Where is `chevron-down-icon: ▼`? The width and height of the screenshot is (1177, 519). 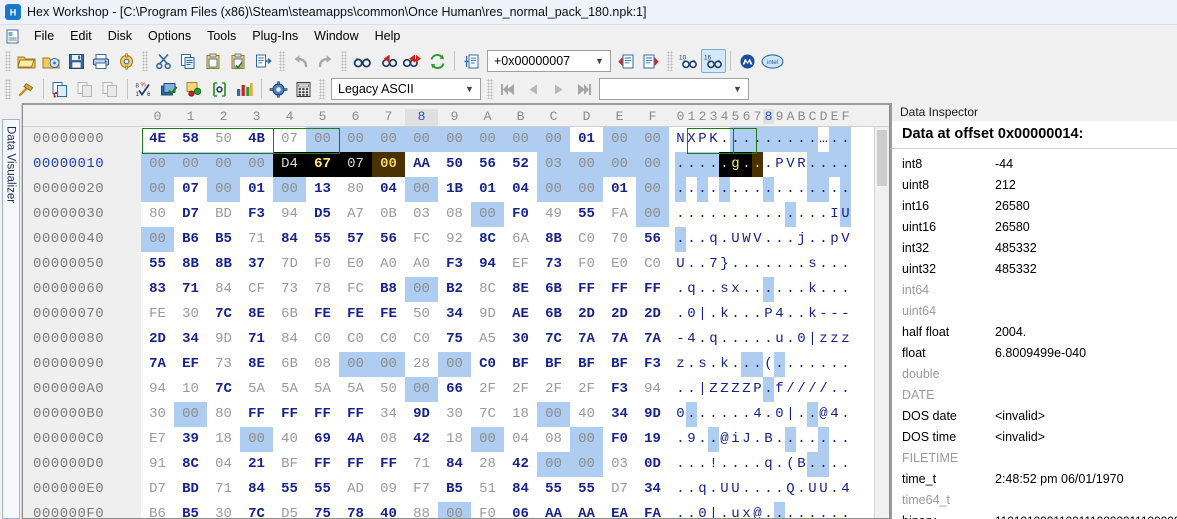 chevron-down-icon: ▼ is located at coordinates (599, 61).